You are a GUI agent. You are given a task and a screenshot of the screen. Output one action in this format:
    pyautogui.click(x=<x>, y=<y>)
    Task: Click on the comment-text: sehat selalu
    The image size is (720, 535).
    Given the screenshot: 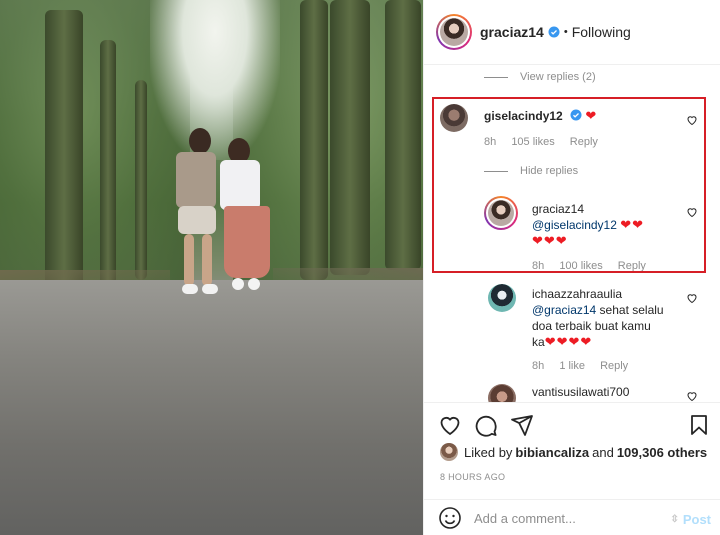 What is the action you would take?
    pyautogui.click(x=630, y=310)
    